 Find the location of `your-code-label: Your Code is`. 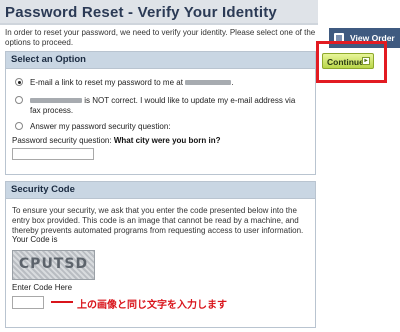

your-code-label: Your Code is is located at coordinates (35, 239).